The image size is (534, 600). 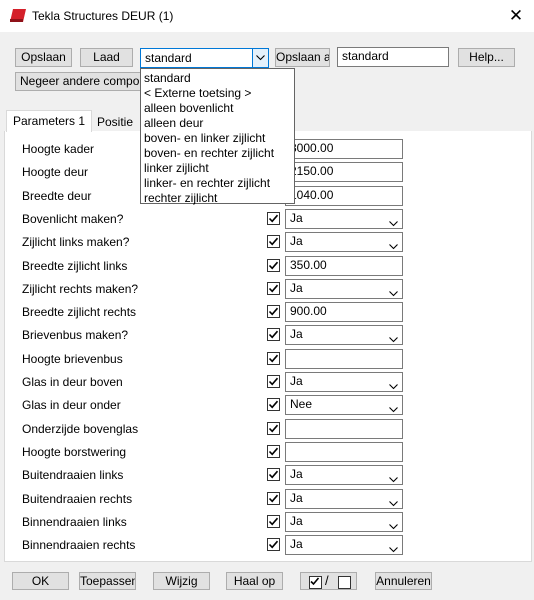 I want to click on load-button: Laad, so click(x=106, y=57).